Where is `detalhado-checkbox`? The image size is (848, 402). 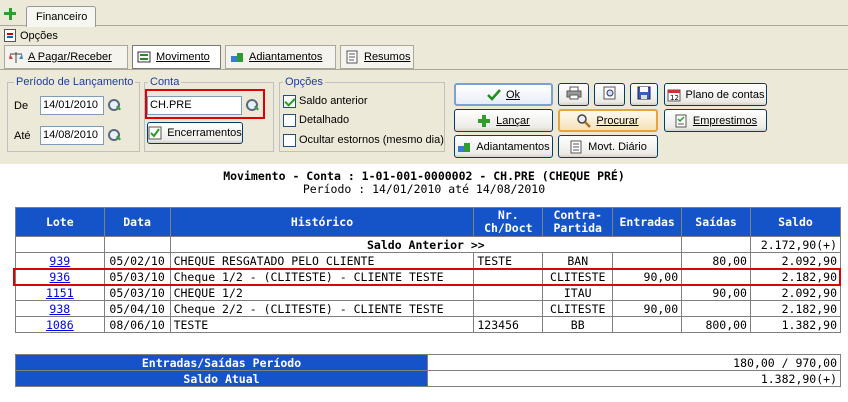 detalhado-checkbox is located at coordinates (289, 120).